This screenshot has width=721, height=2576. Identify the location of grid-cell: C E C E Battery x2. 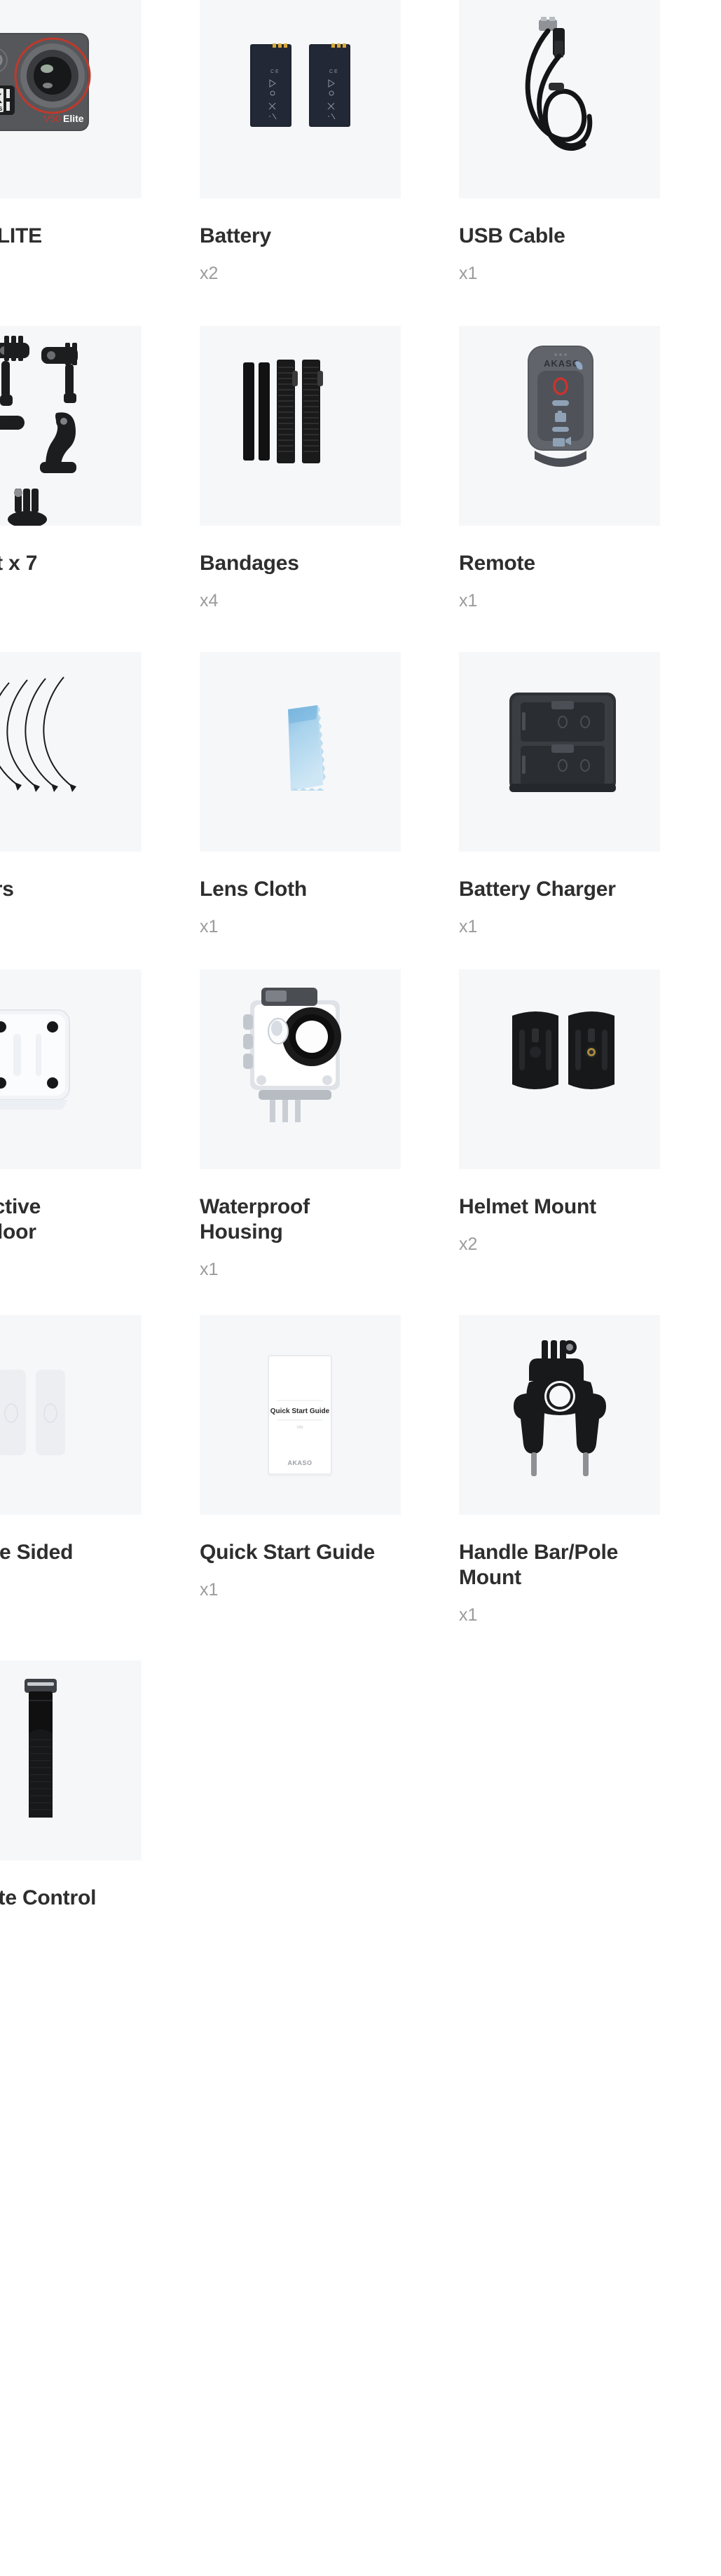
(329, 142).